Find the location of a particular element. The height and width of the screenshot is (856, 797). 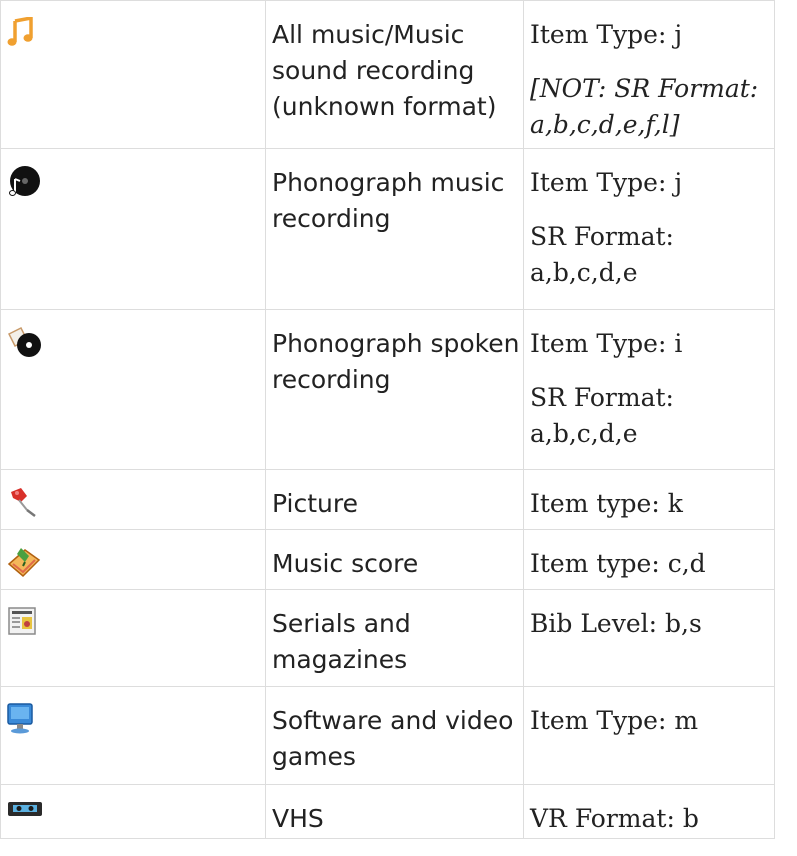

table-row: Serials and magazines Bib Level: b,s is located at coordinates (387, 638).